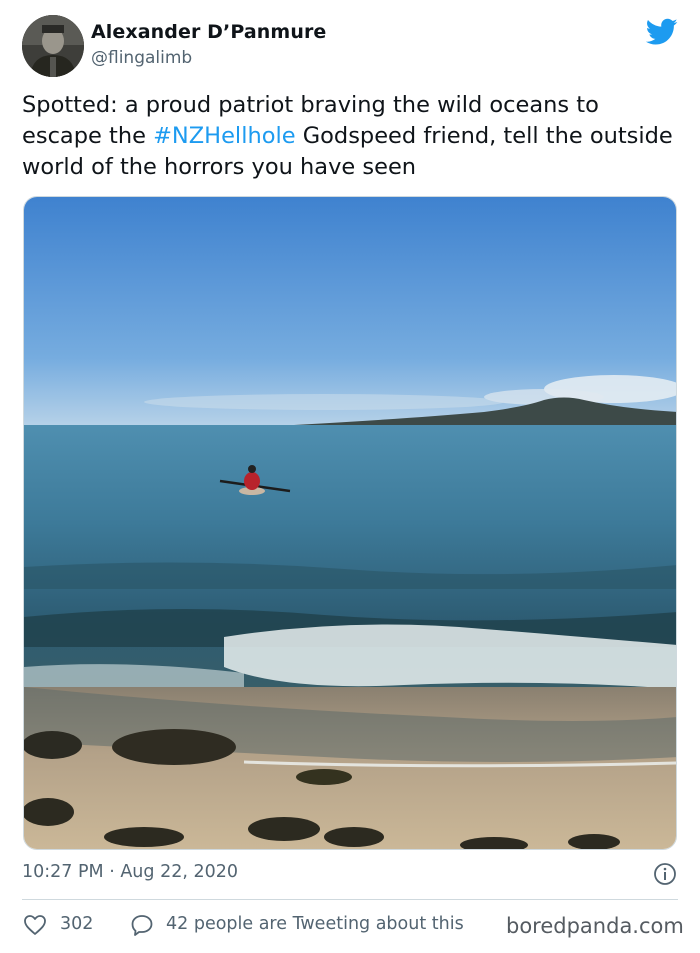  Describe the element at coordinates (130, 872) in the screenshot. I see `tweet-timestamp: 10:27 PM · Aug 22, 2020` at that location.